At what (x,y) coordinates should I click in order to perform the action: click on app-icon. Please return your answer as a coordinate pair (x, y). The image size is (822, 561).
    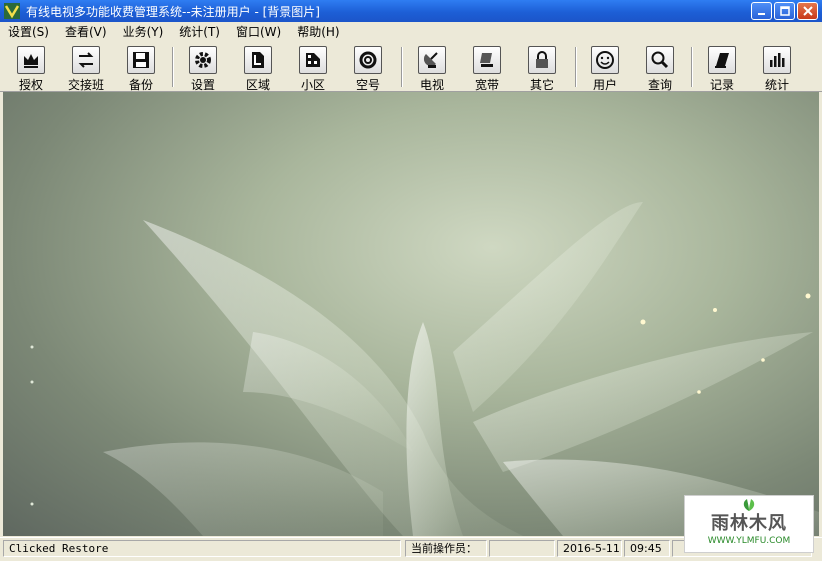
    Looking at the image, I should click on (12, 11).